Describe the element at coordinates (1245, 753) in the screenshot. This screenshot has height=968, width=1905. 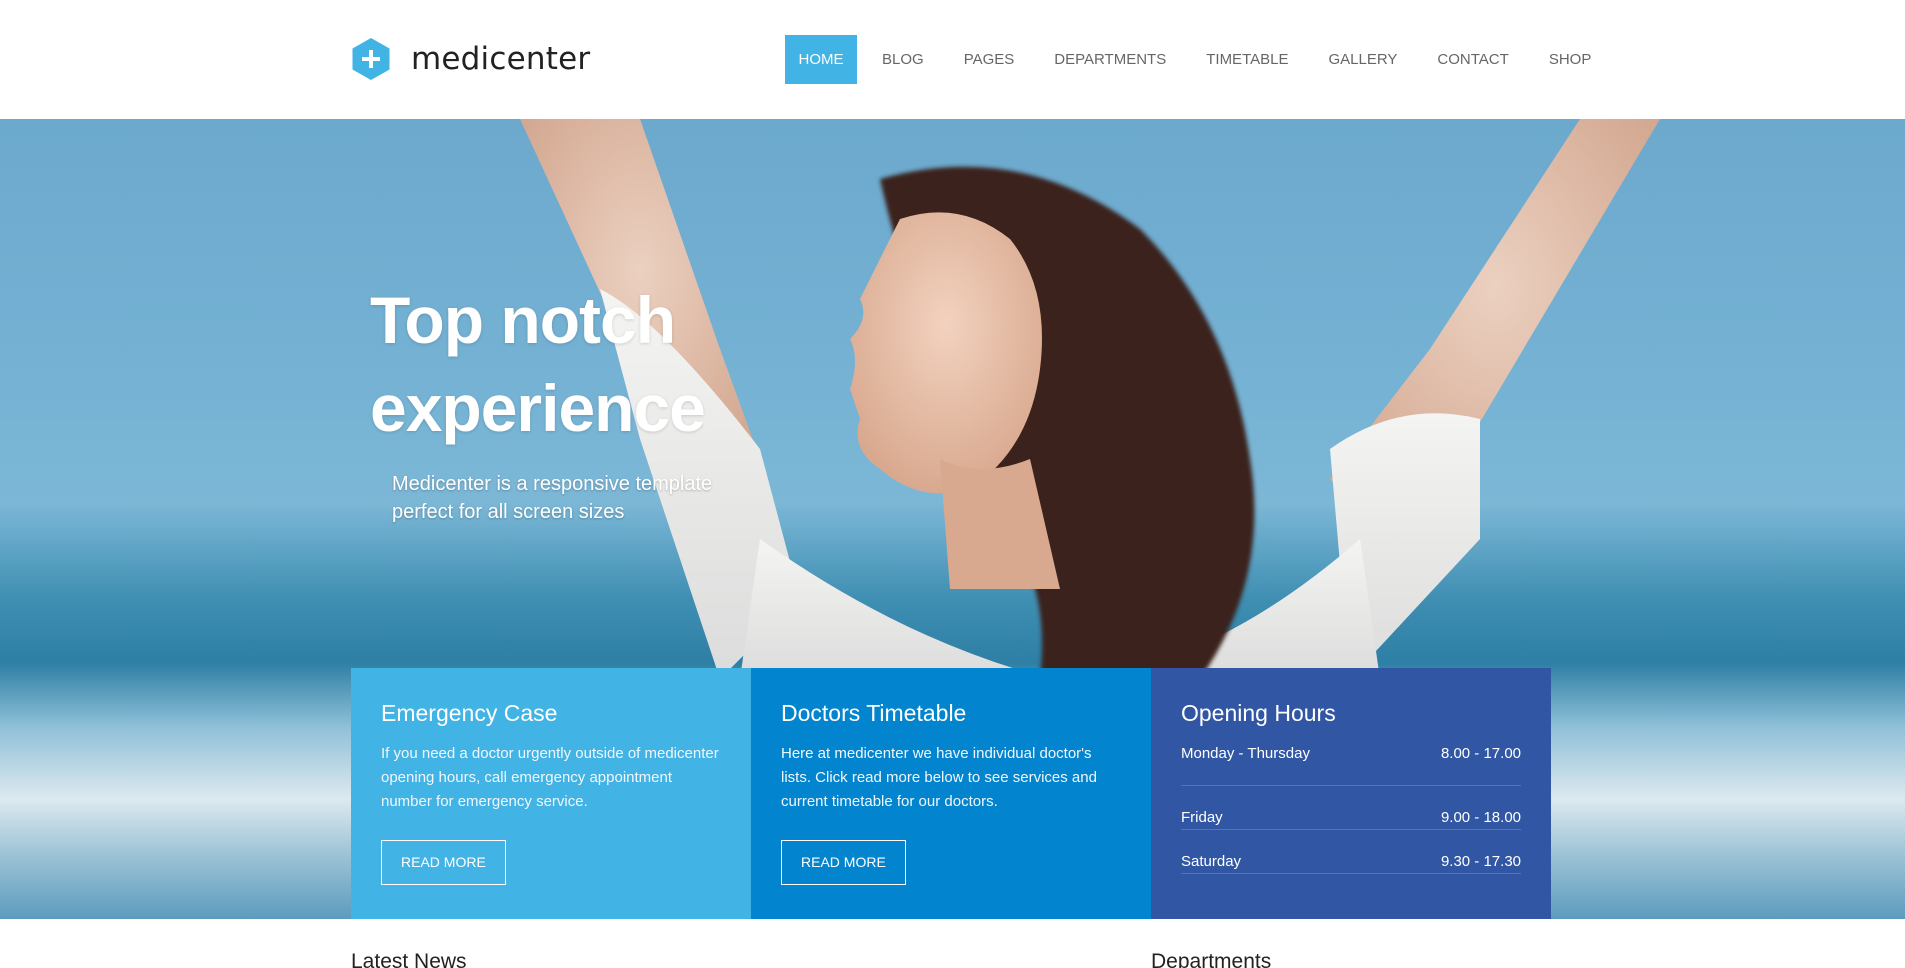
I see `hours-day: Monday - Thursday` at that location.